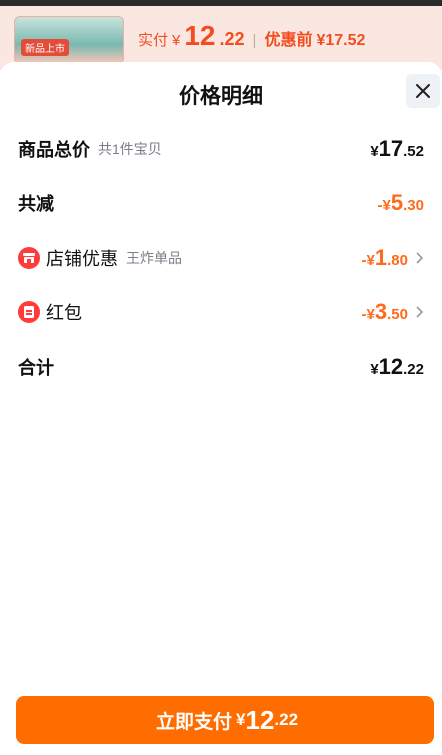 The height and width of the screenshot is (755, 442). I want to click on goods-count: 共1件宝贝, so click(130, 149).